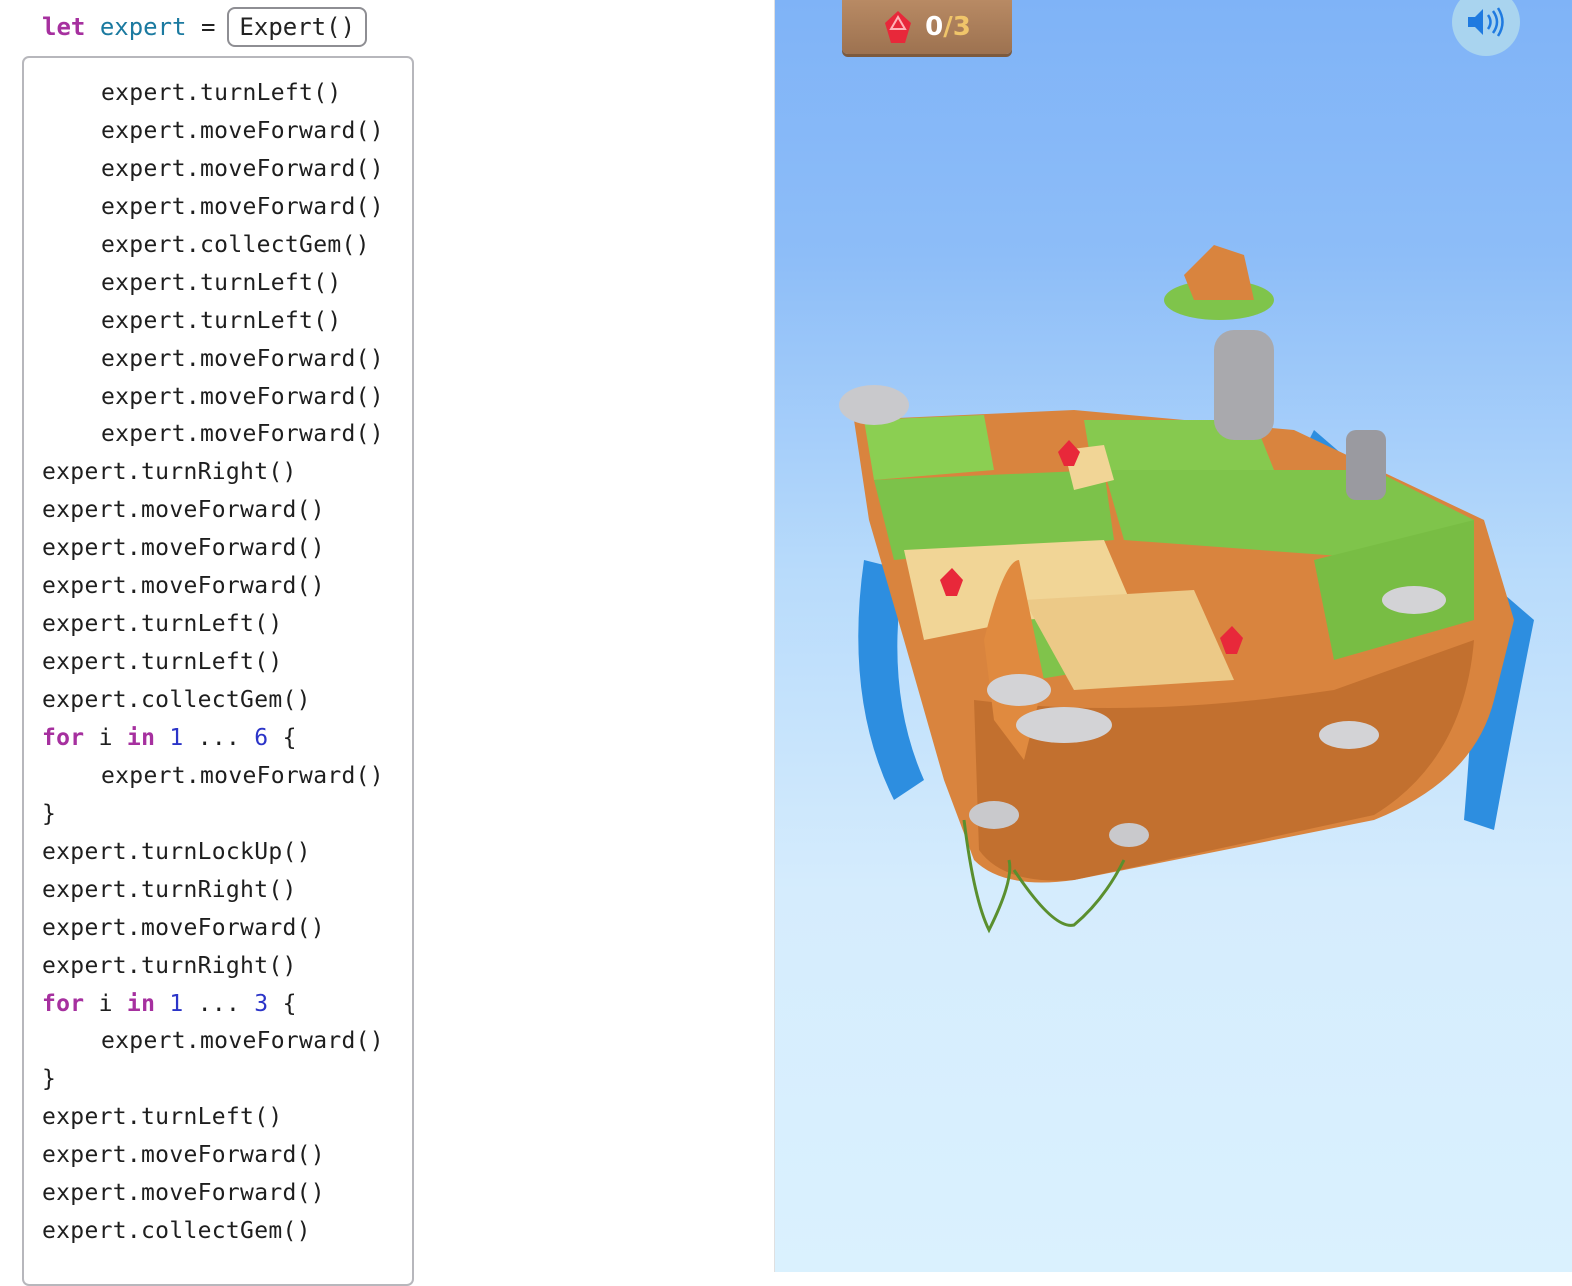 The width and height of the screenshot is (1572, 1286). What do you see at coordinates (898, 27) in the screenshot?
I see `gem-icon` at bounding box center [898, 27].